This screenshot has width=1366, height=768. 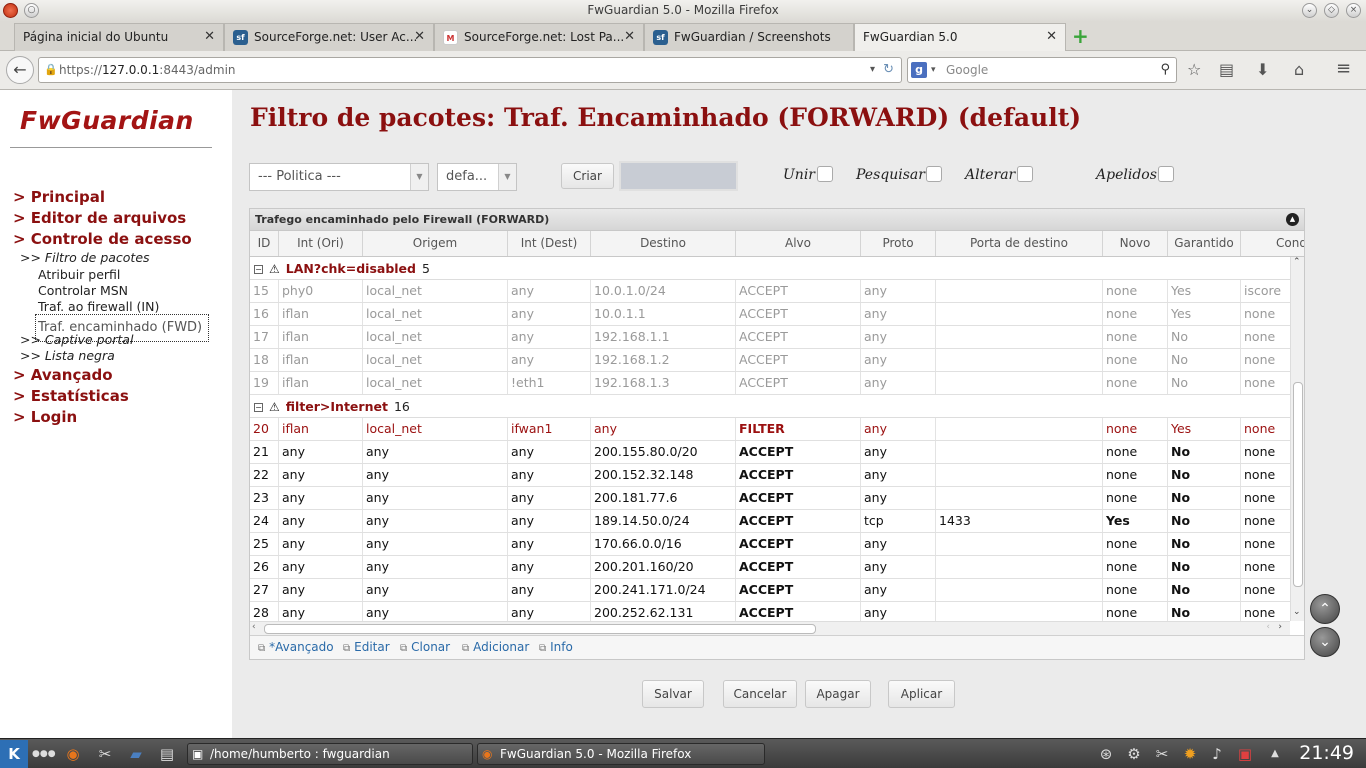 I want to click on settings-icon: ⚙, so click(x=1134, y=754).